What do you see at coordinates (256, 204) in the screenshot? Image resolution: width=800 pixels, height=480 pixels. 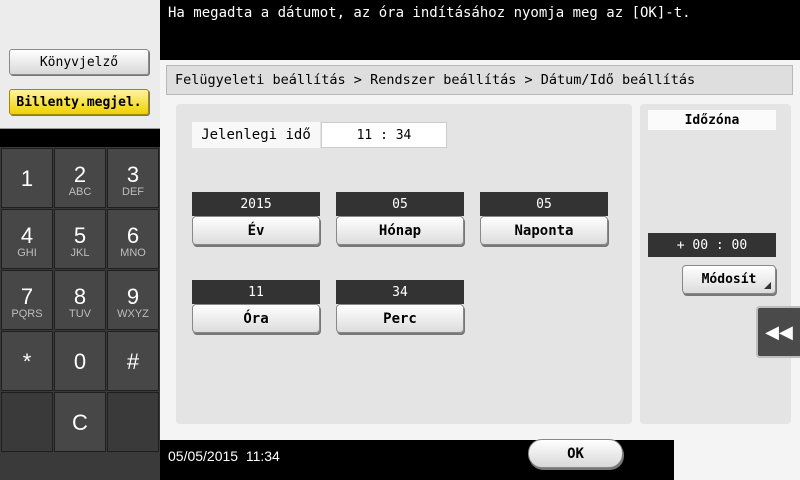 I see `year-value: 2015` at bounding box center [256, 204].